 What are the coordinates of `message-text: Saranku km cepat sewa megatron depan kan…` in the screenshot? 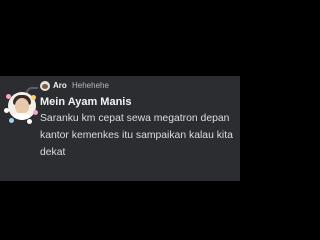 It's located at (136, 135).